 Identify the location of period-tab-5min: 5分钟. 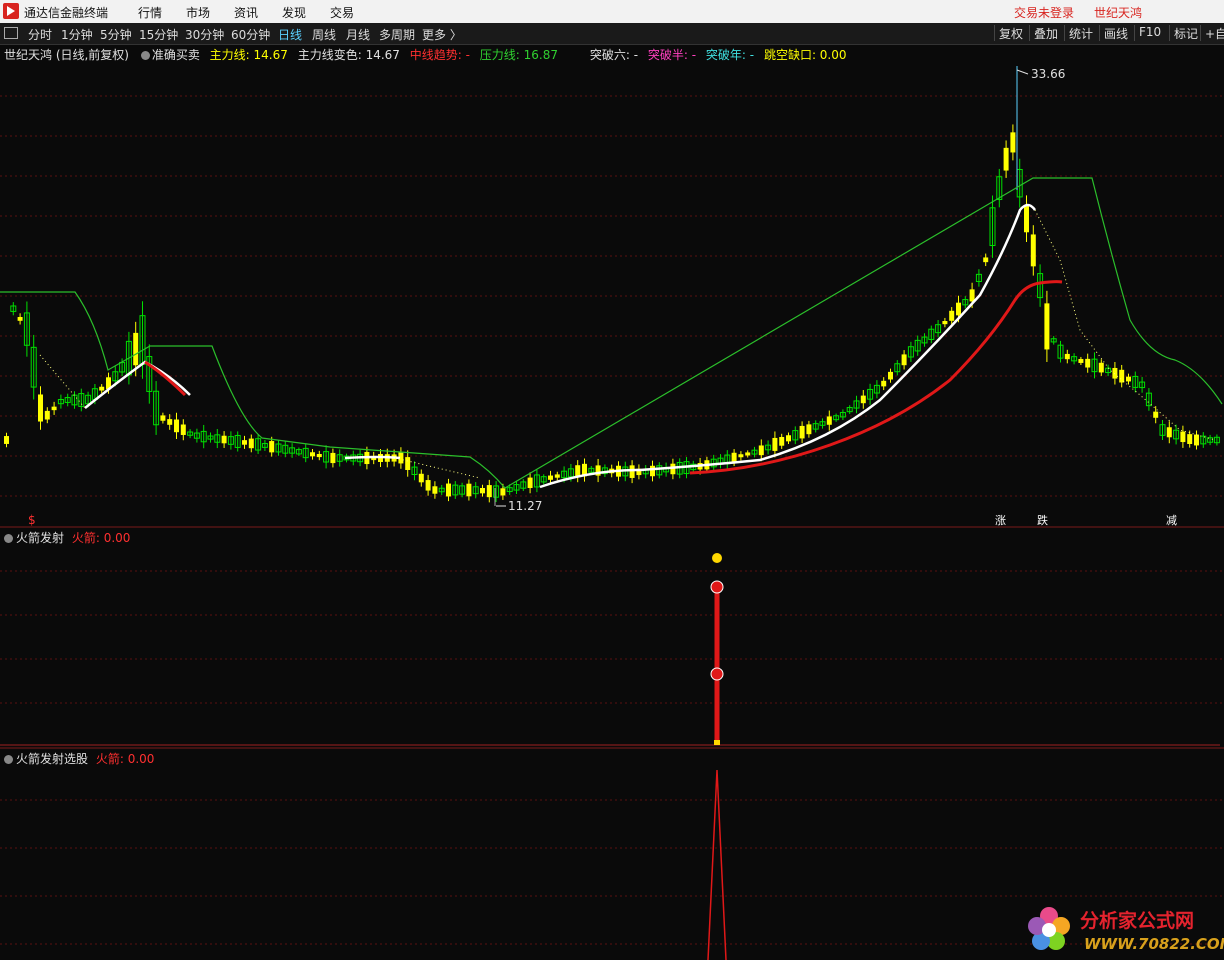
(116, 34).